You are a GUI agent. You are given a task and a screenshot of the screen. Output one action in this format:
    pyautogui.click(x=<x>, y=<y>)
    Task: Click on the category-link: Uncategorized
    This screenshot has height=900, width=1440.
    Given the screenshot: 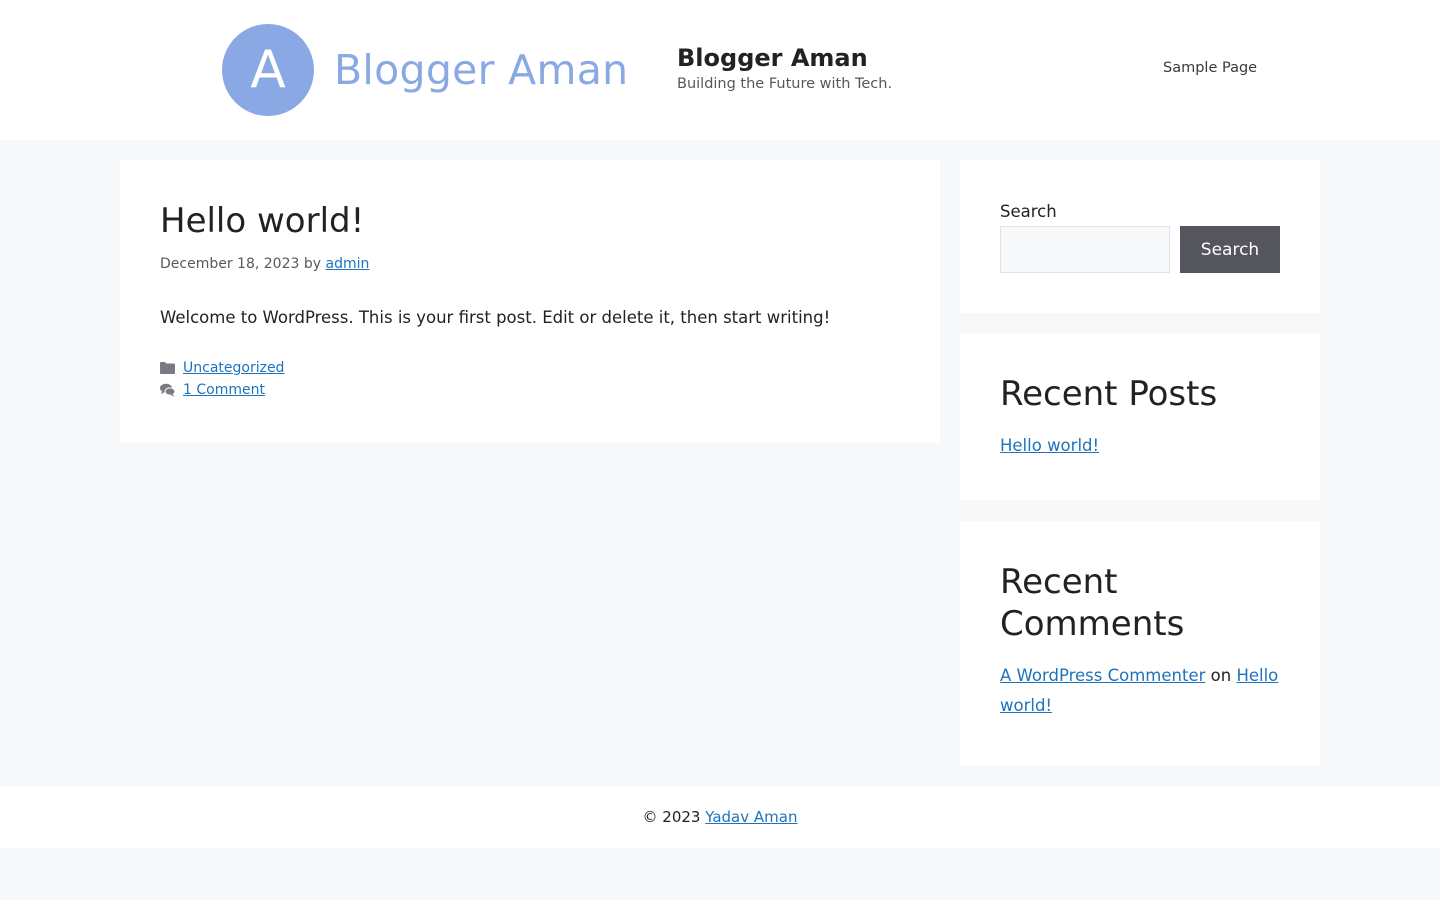 What is the action you would take?
    pyautogui.click(x=233, y=368)
    